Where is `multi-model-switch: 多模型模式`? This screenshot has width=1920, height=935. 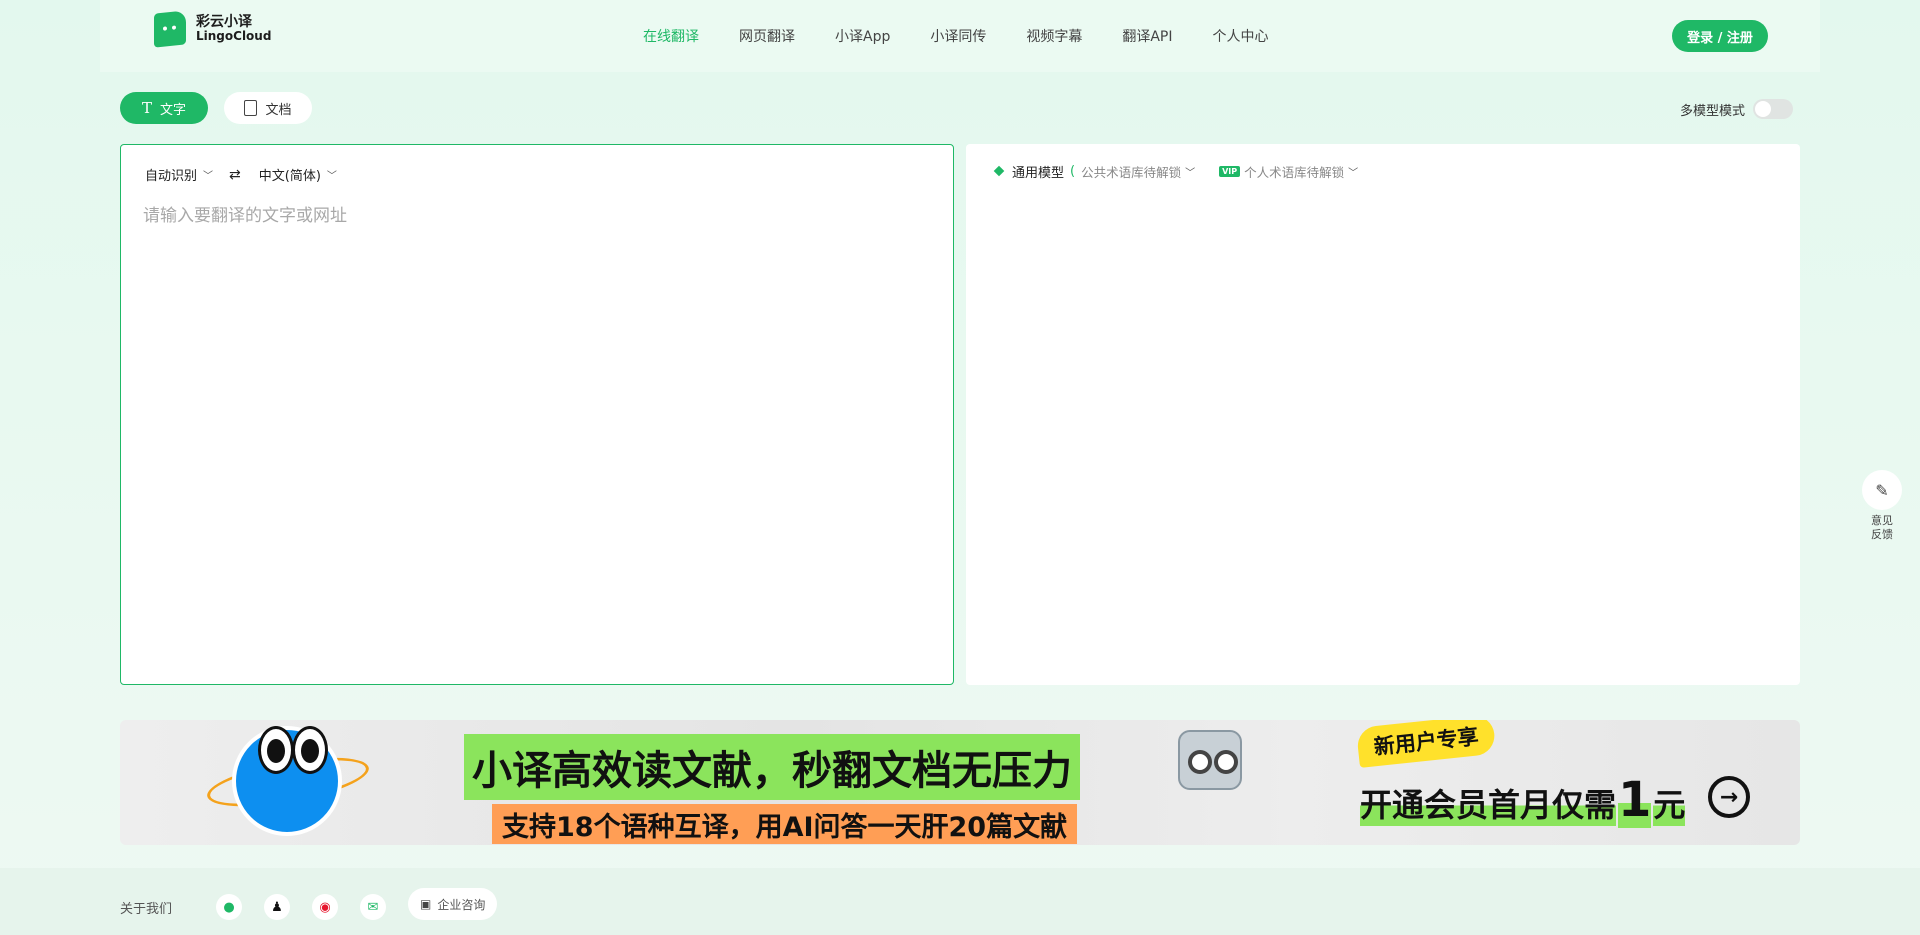
multi-model-switch: 多模型模式 is located at coordinates (1737, 109).